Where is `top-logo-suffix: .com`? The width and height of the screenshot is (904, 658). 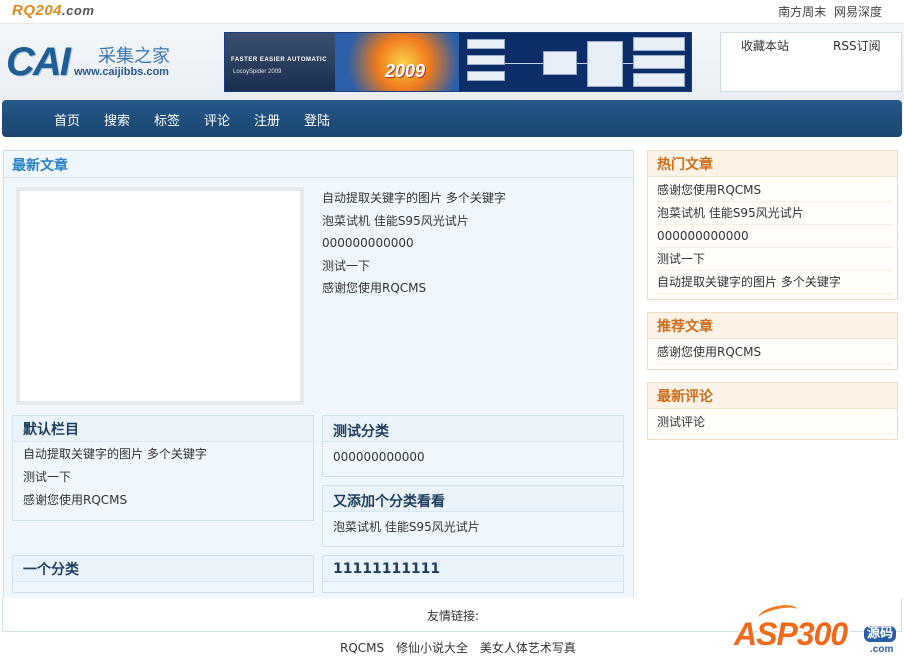 top-logo-suffix: .com is located at coordinates (78, 10).